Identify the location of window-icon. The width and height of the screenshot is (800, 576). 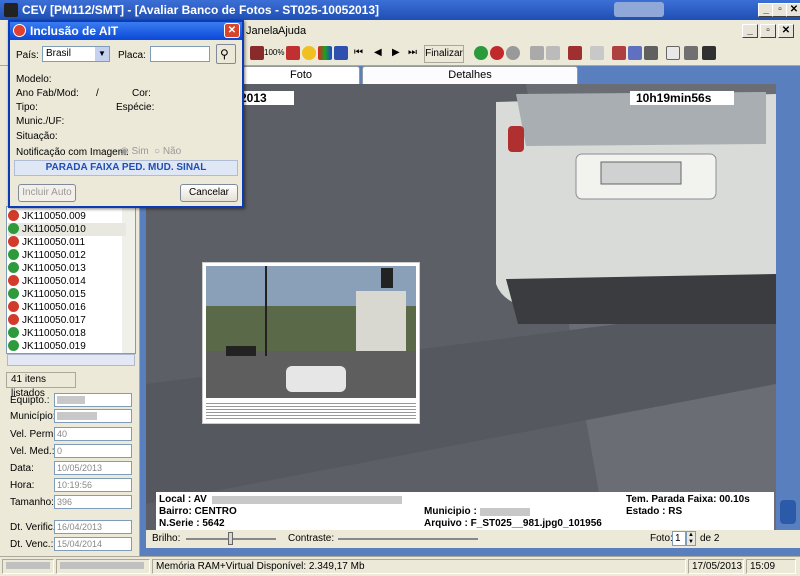
(597, 53).